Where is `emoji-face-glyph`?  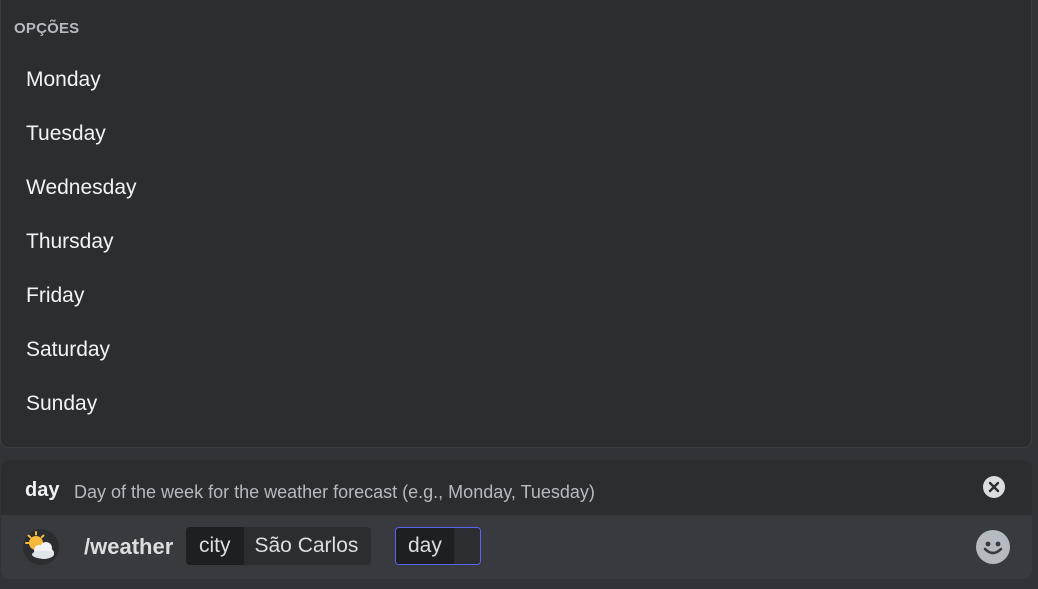
emoji-face-glyph is located at coordinates (993, 548).